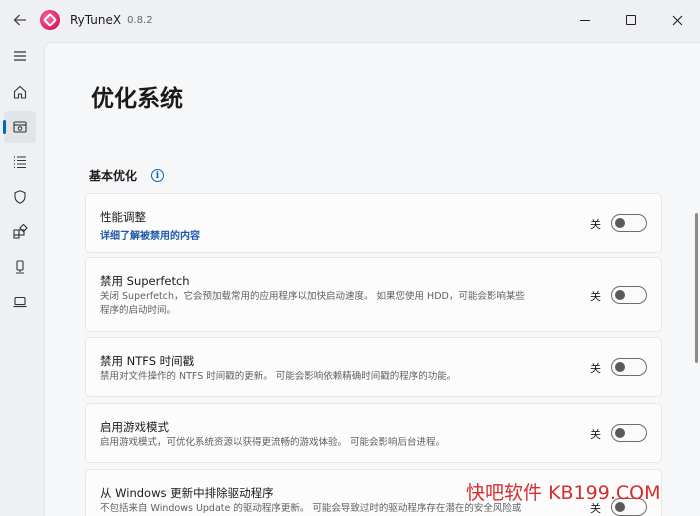 This screenshot has width=700, height=516. I want to click on window-controls, so click(631, 20).